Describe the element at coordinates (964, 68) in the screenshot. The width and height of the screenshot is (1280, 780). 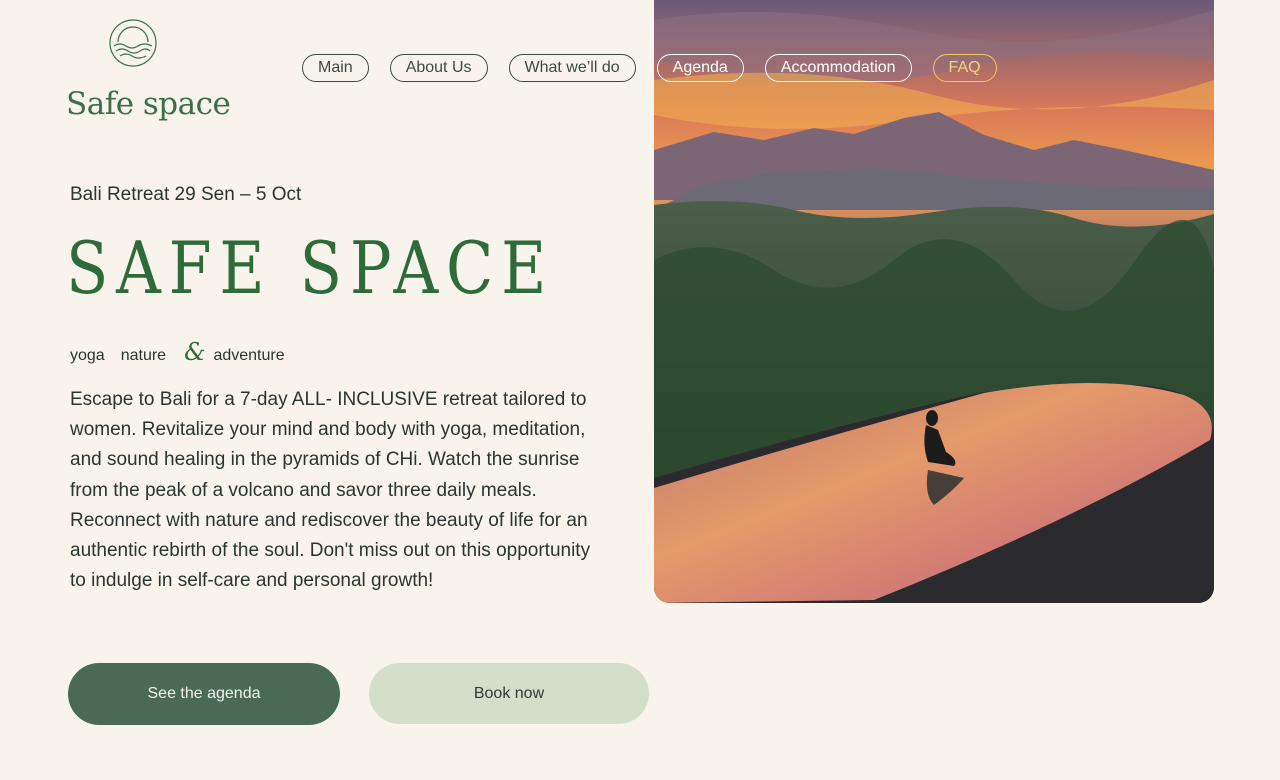
I see `nav-faq: FAQ` at that location.